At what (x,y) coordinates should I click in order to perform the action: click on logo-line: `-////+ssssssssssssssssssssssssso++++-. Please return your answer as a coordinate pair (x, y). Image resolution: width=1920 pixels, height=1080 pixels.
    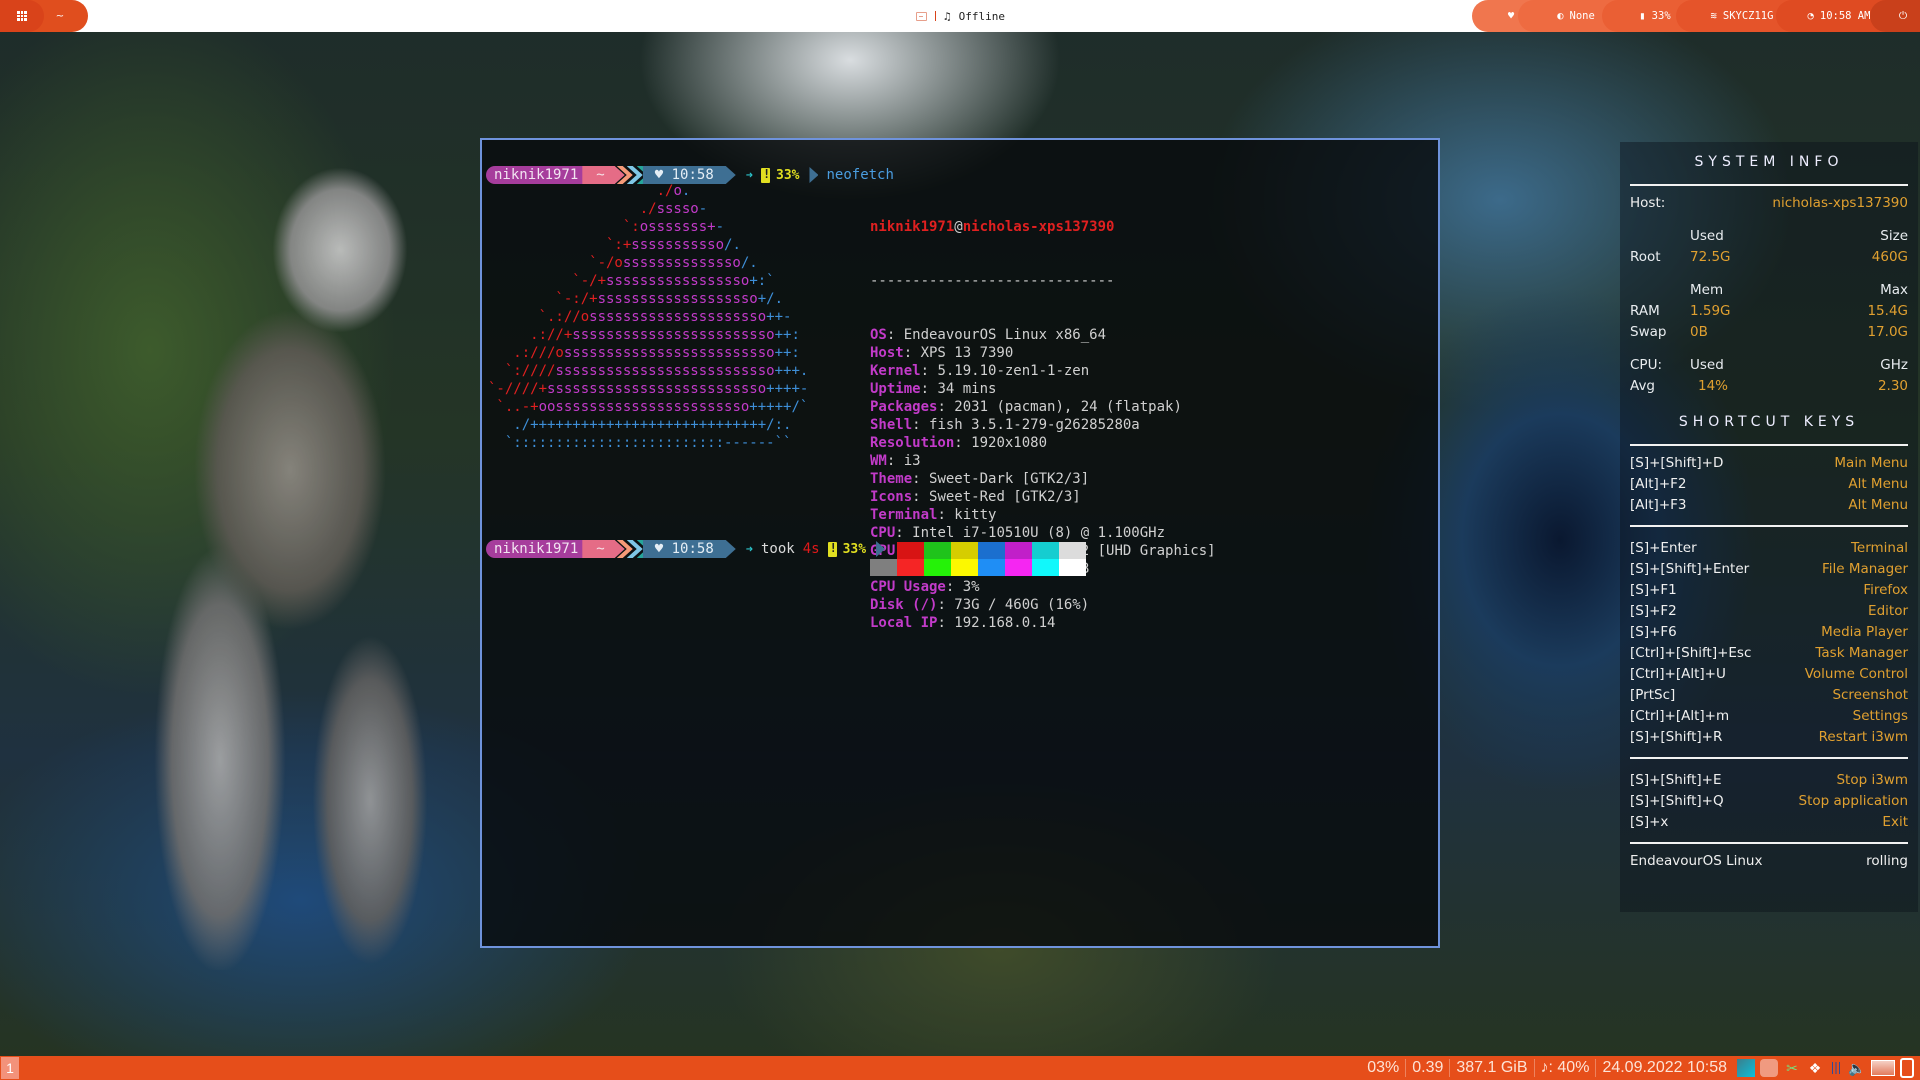
    Looking at the image, I should click on (648, 389).